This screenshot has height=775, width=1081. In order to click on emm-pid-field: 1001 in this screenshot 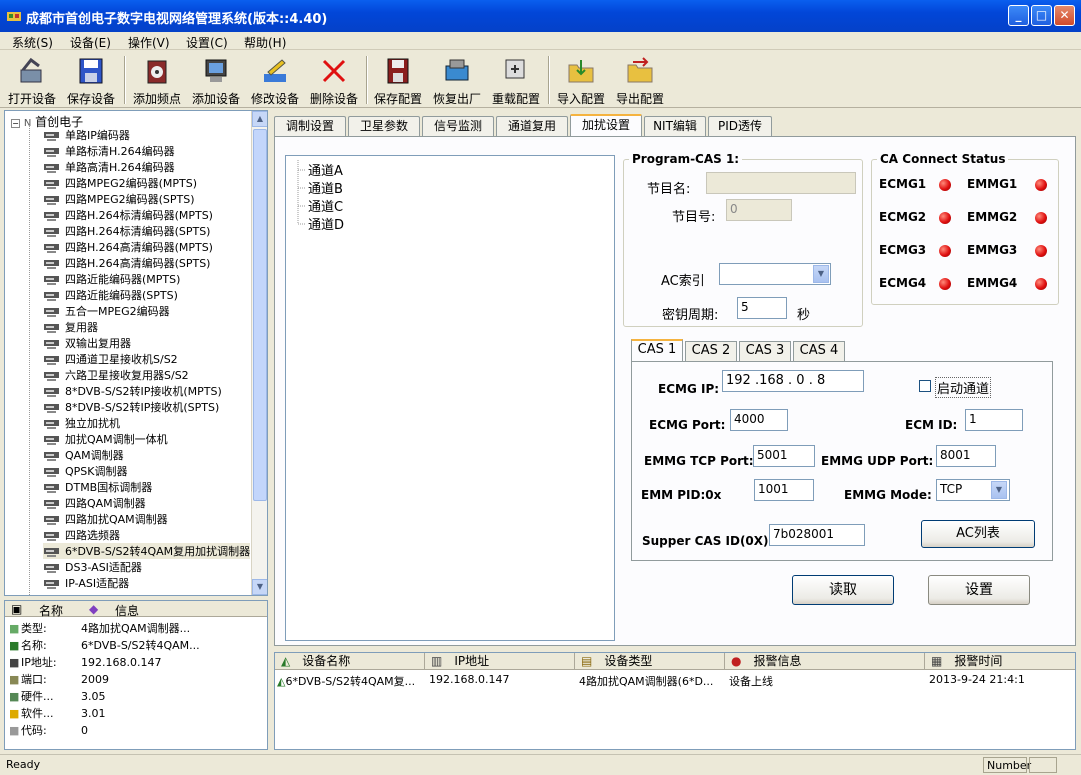, I will do `click(784, 490)`.